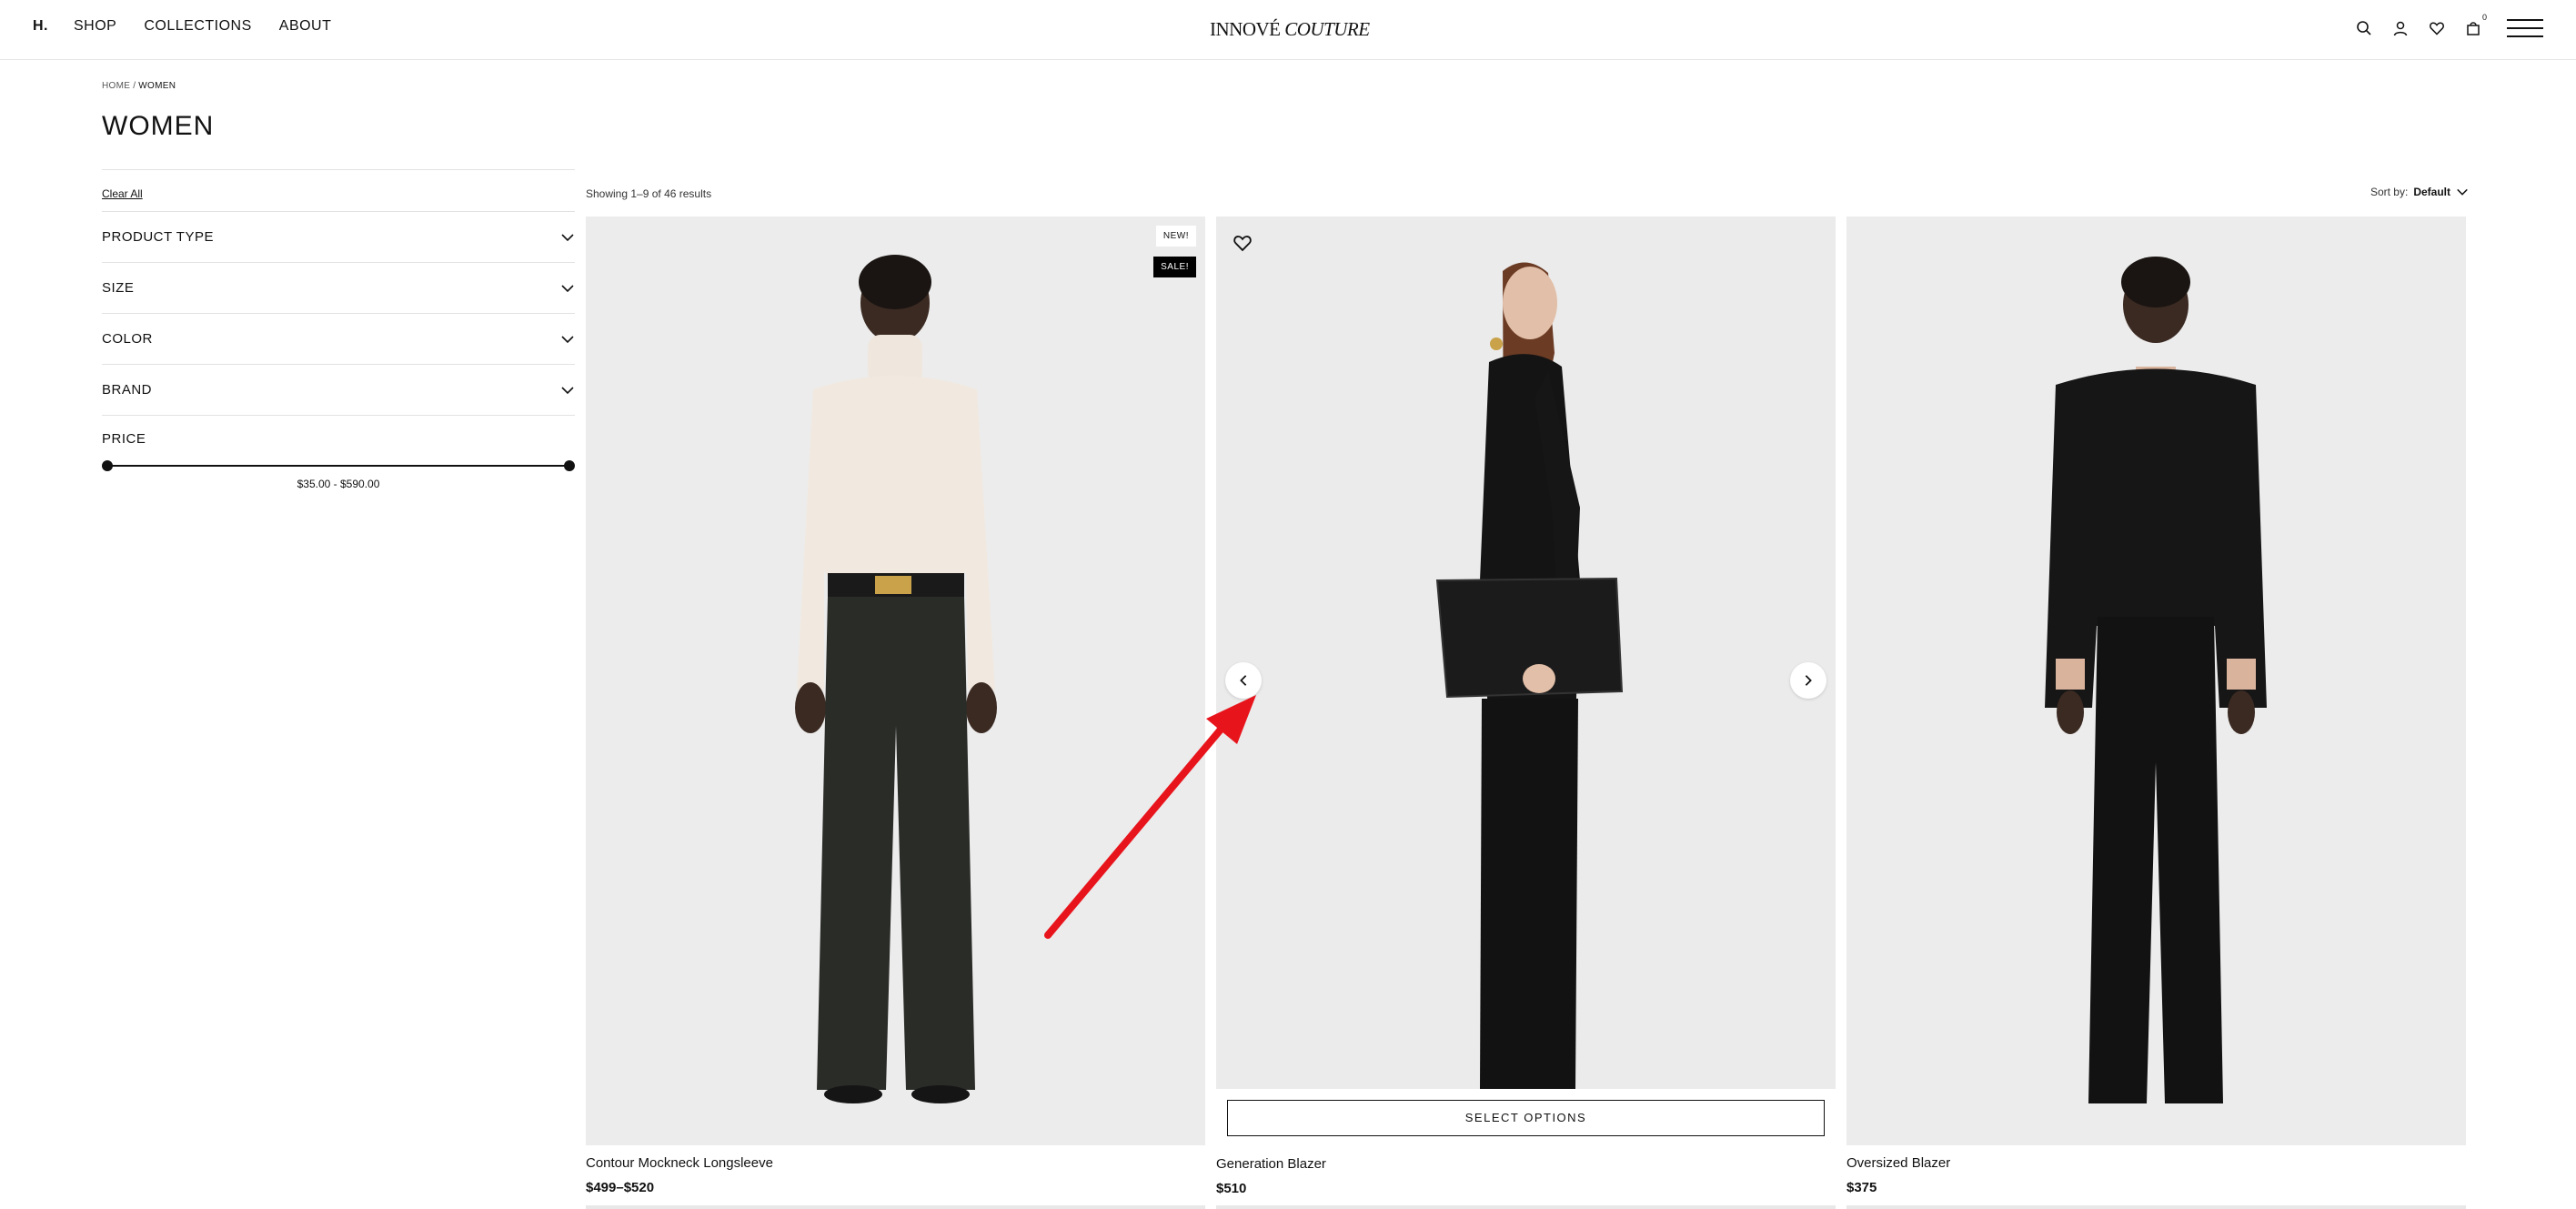 This screenshot has height=1209, width=2576. I want to click on home-logo-link: H., so click(40, 26).